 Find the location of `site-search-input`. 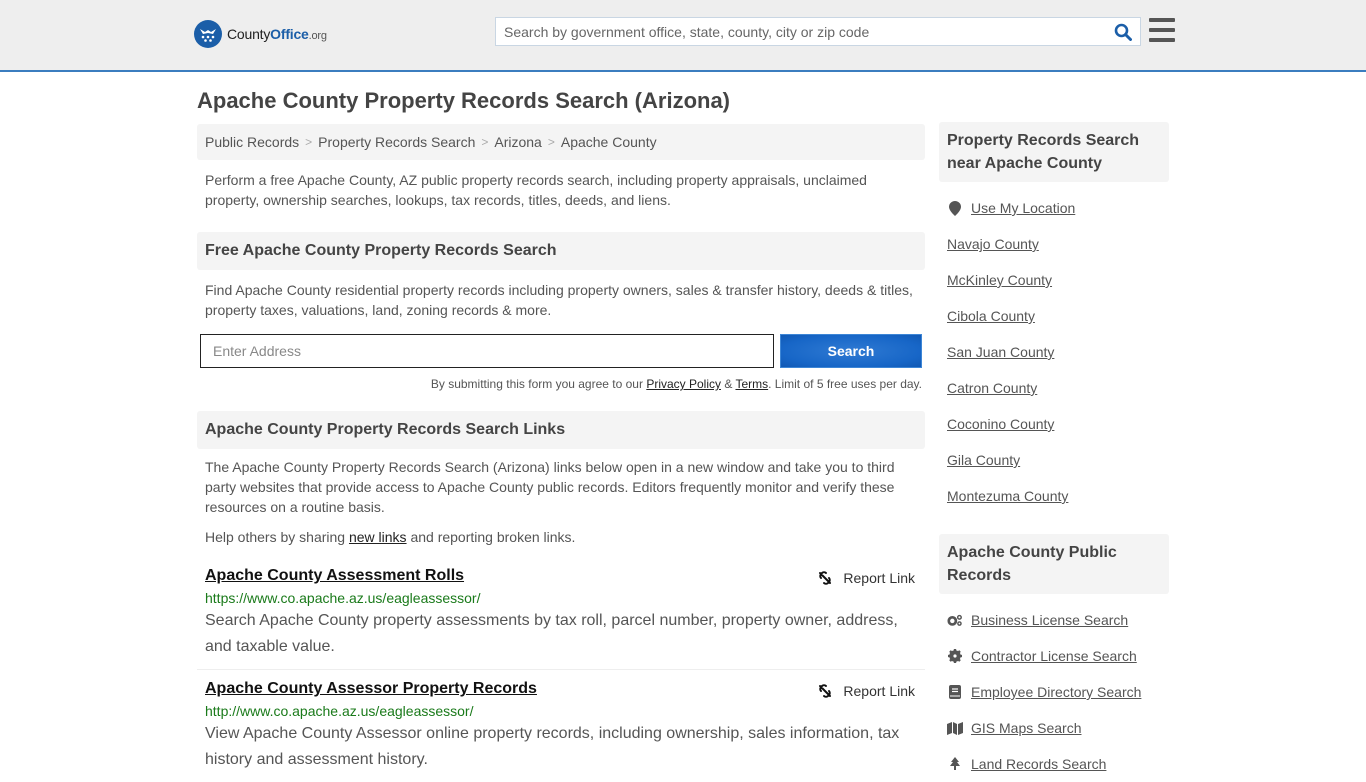

site-search-input is located at coordinates (801, 31).